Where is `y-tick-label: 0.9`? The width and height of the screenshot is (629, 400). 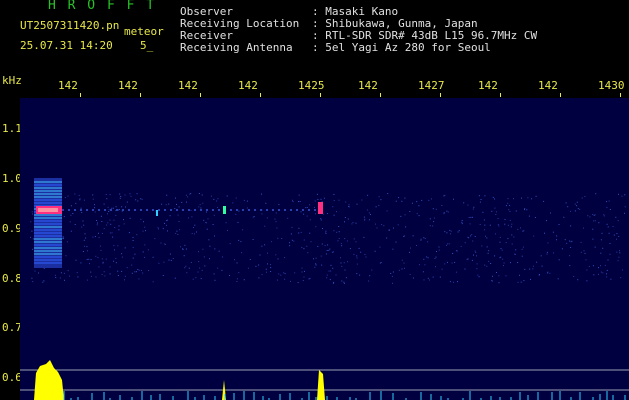 y-tick-label: 0.9 is located at coordinates (12, 228).